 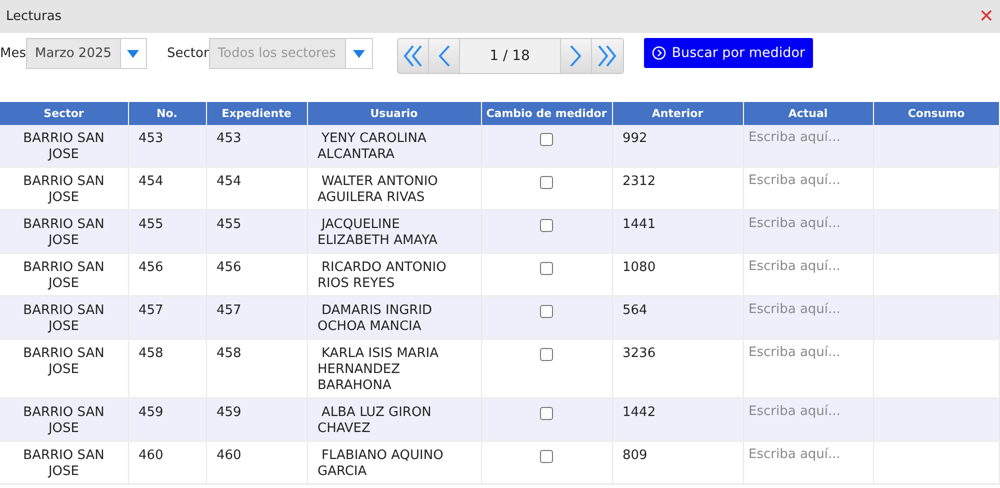 What do you see at coordinates (729, 53) in the screenshot?
I see `search-button: Buscar por medidor` at bounding box center [729, 53].